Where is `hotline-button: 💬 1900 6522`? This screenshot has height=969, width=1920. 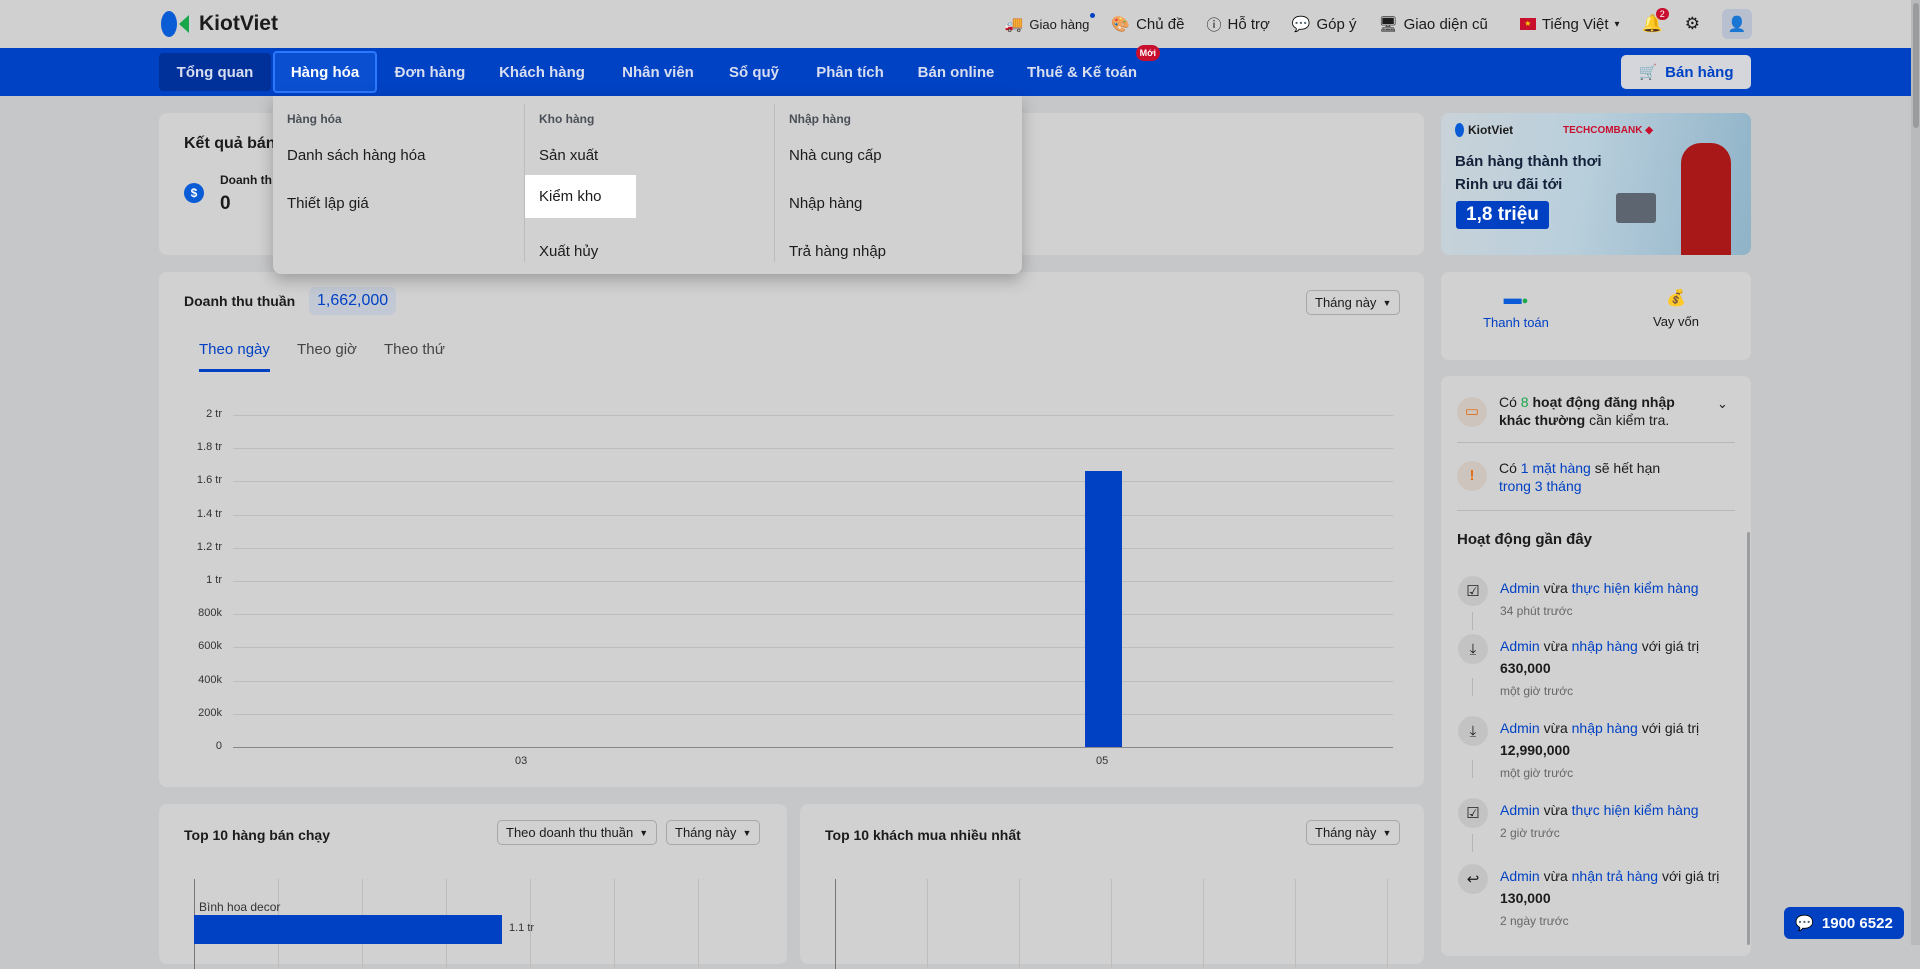
hotline-button: 💬 1900 6522 is located at coordinates (1844, 923).